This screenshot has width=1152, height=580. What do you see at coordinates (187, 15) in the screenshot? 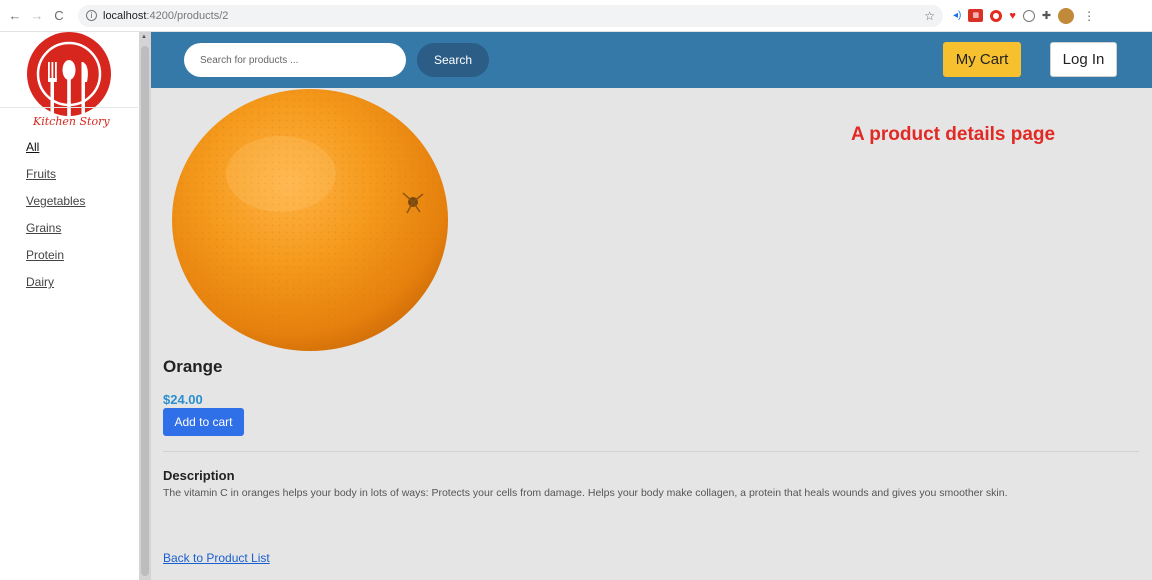
I see `url-path: :4200/products/2` at bounding box center [187, 15].